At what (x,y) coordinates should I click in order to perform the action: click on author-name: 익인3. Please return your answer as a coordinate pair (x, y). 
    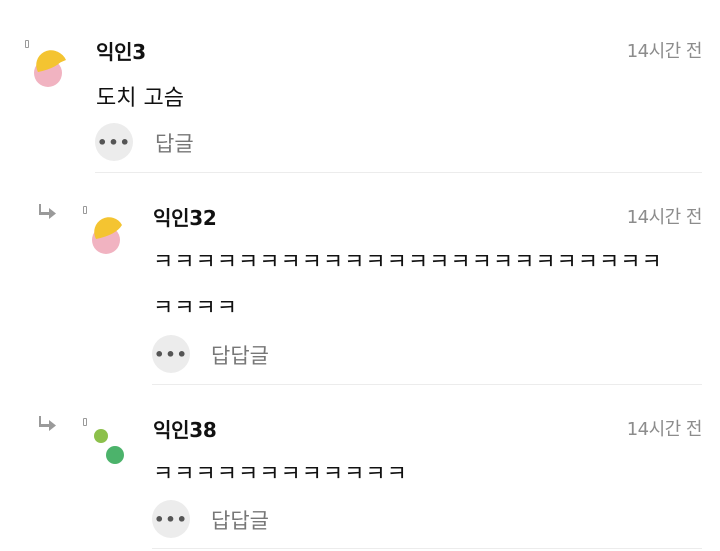
    Looking at the image, I should click on (121, 50).